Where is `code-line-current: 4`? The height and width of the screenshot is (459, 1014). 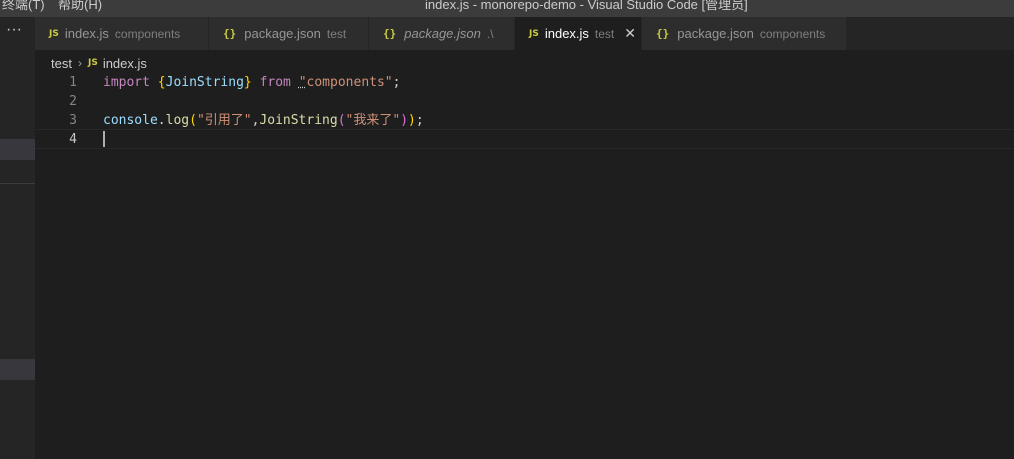 code-line-current: 4 is located at coordinates (524, 139).